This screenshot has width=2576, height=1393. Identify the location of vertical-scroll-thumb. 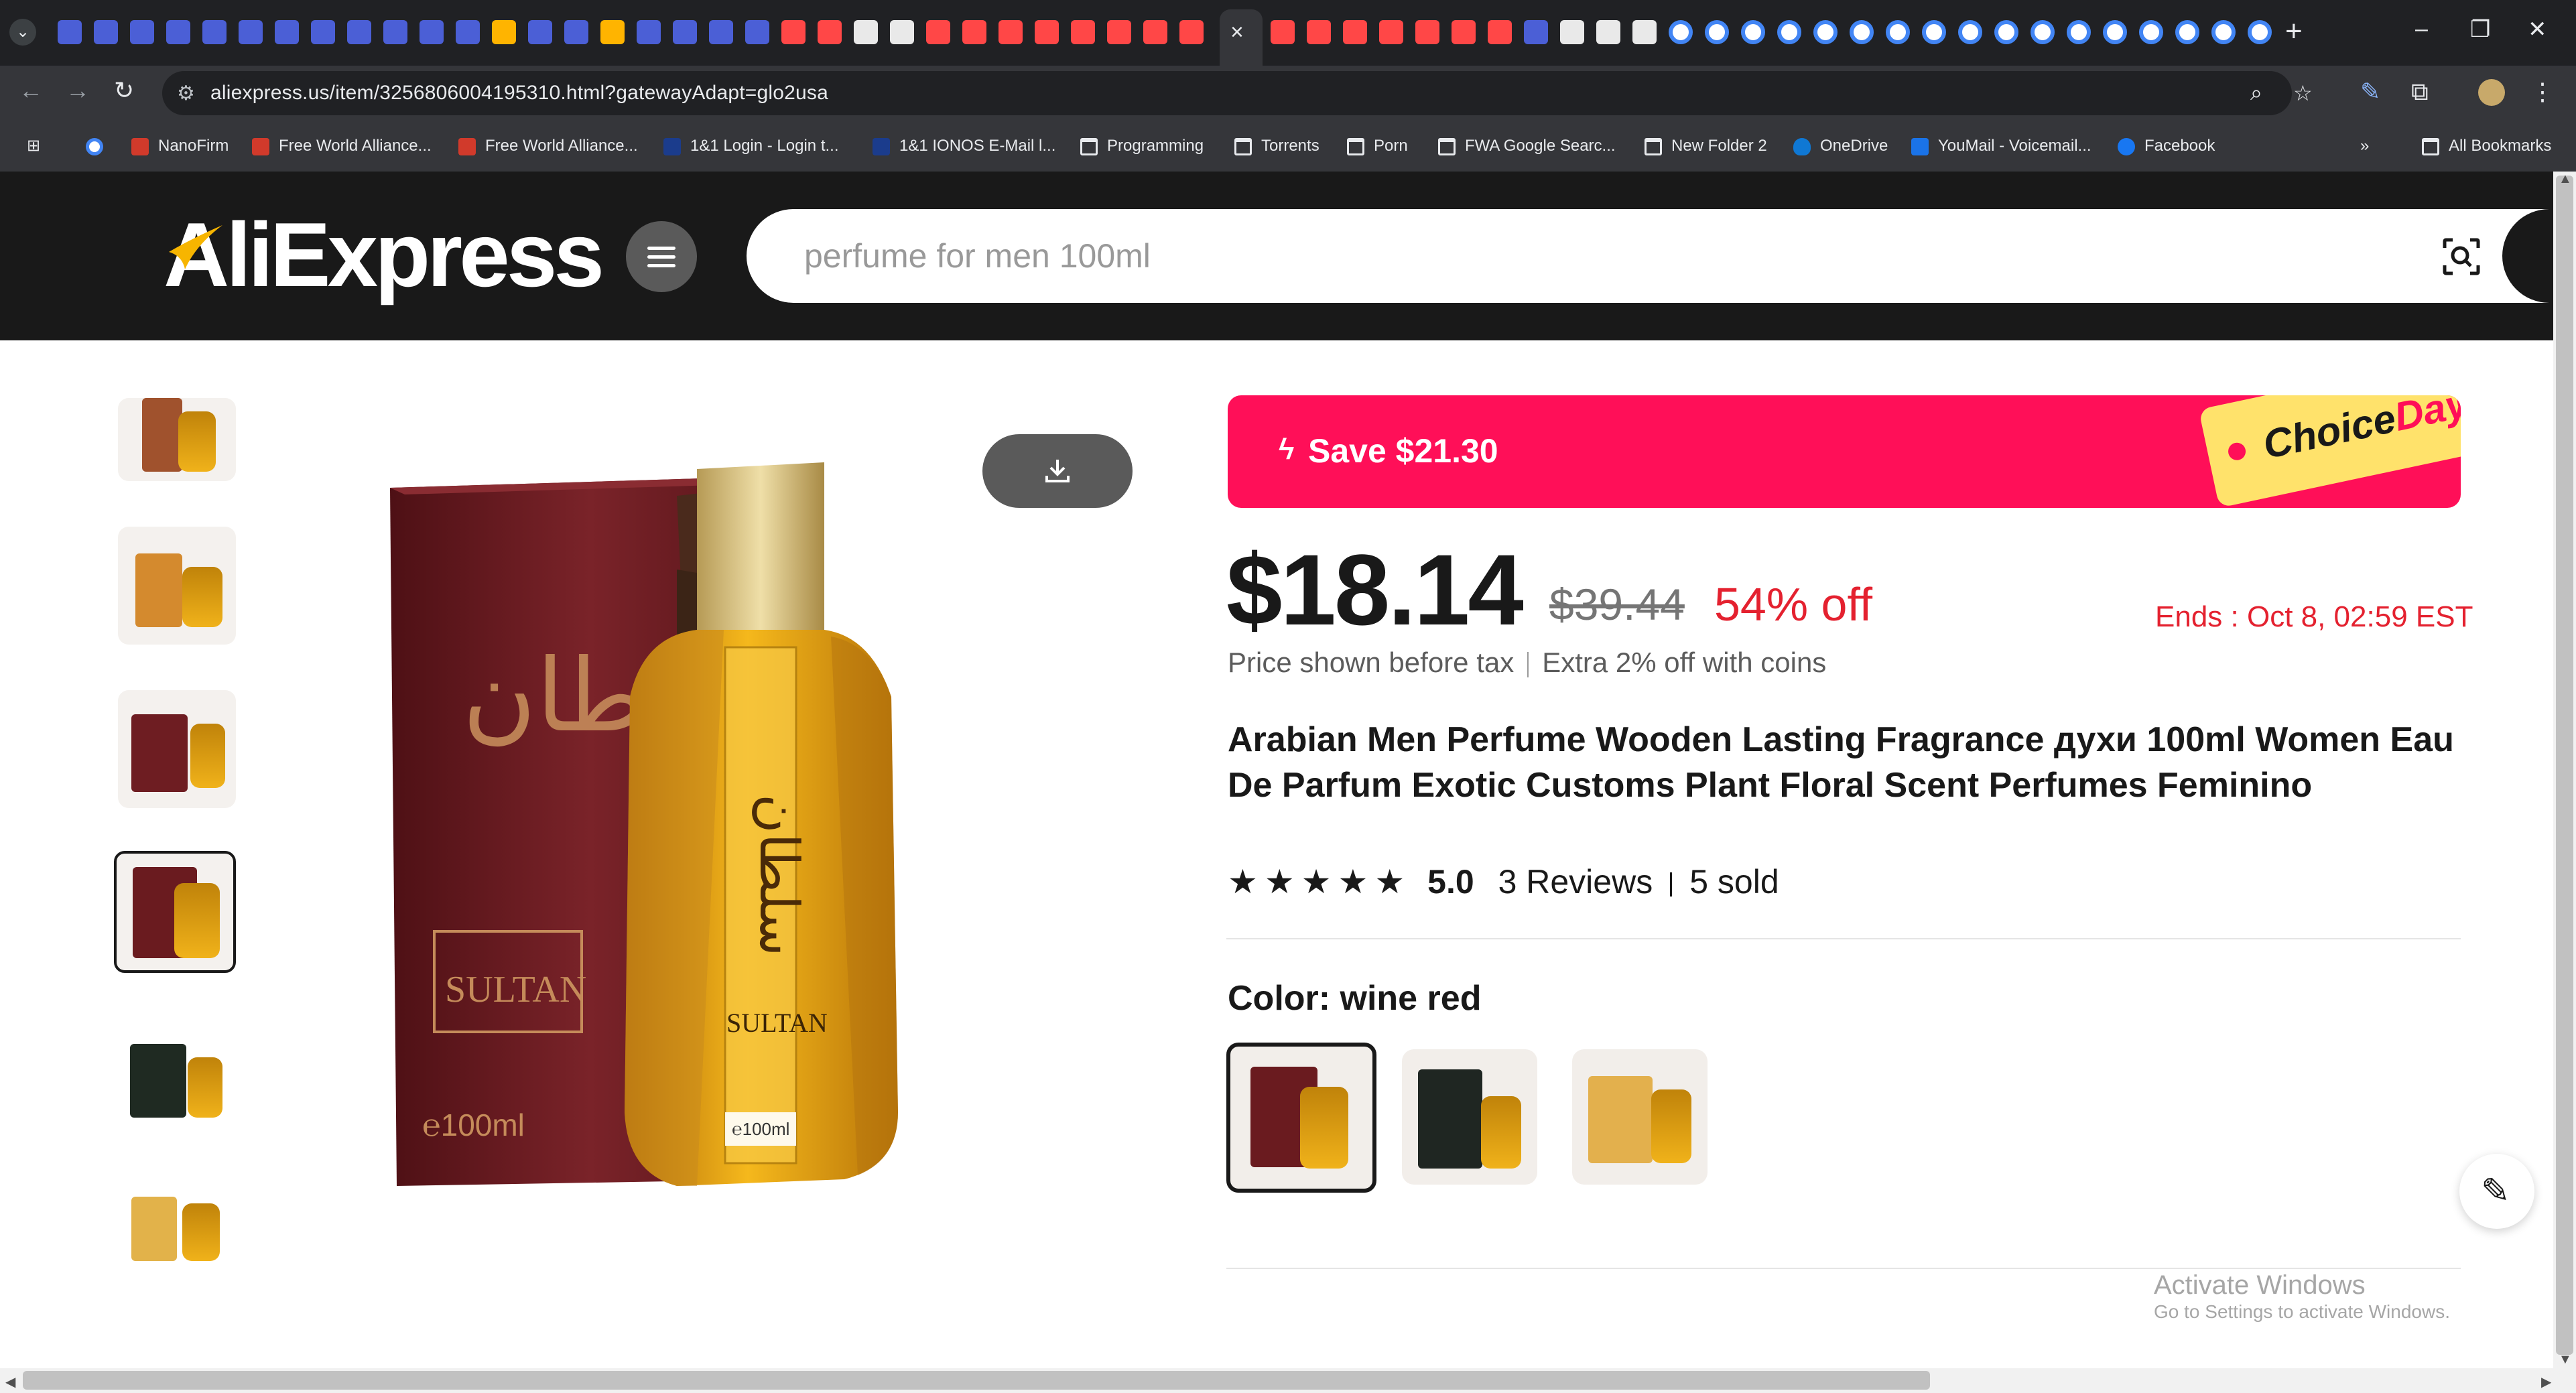
(2564, 765).